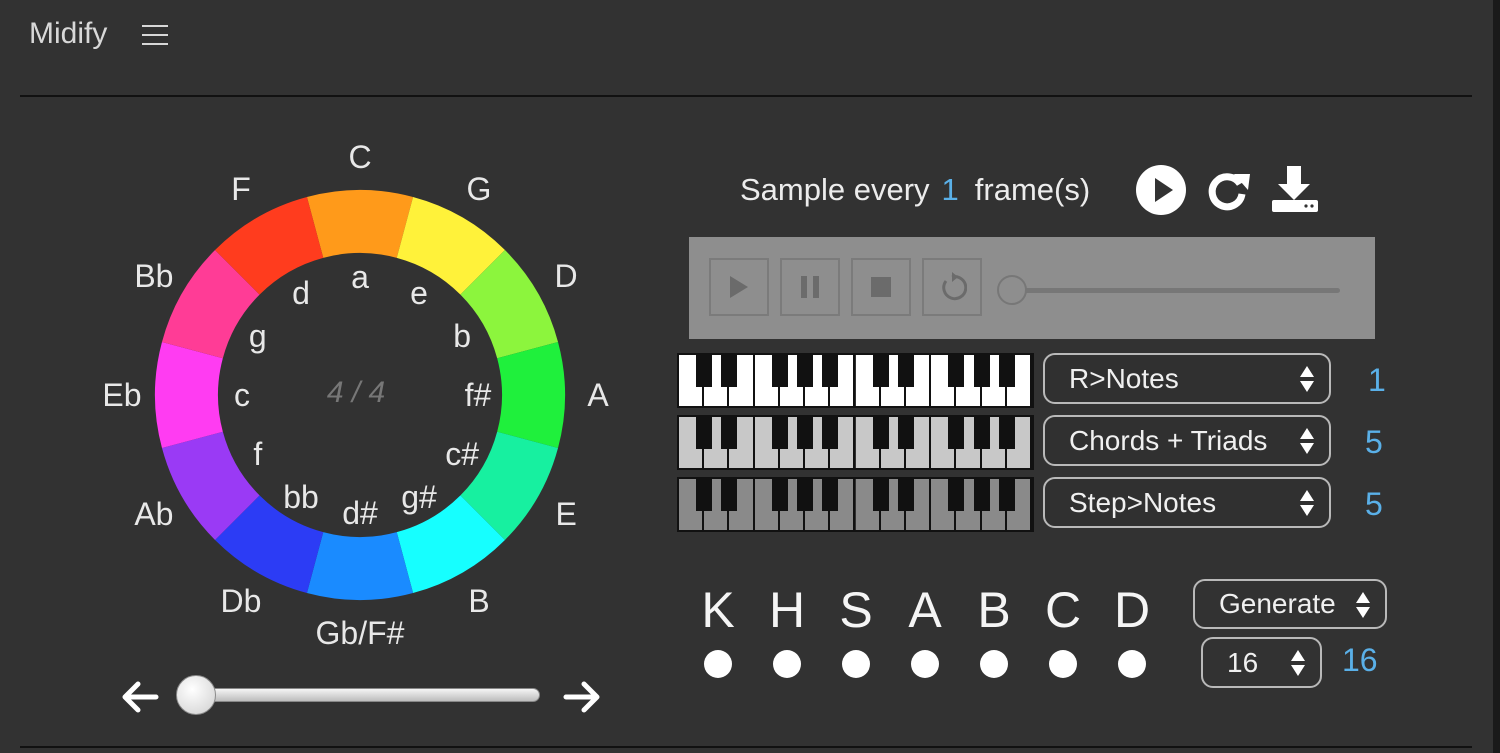 The width and height of the screenshot is (1500, 753). Describe the element at coordinates (925, 610) in the screenshot. I see `letter-a: A` at that location.